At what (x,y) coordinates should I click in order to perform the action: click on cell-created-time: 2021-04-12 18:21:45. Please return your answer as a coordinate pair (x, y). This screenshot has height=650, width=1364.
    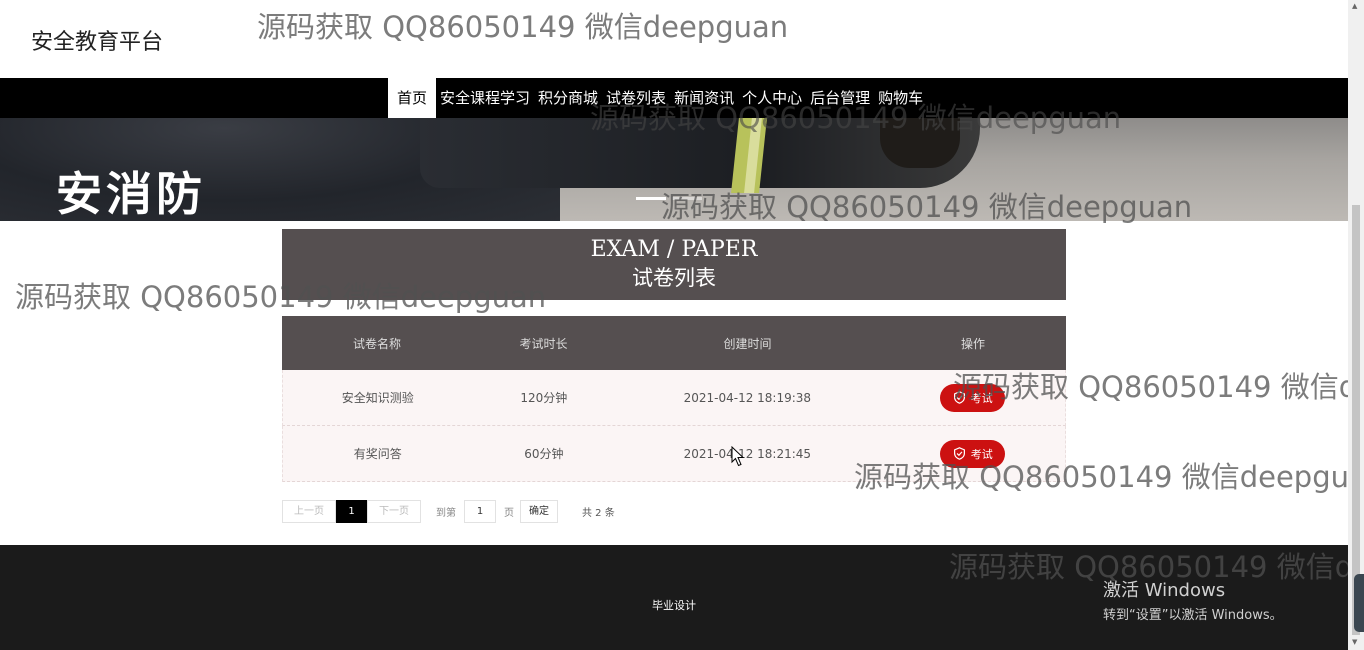
    Looking at the image, I should click on (747, 453).